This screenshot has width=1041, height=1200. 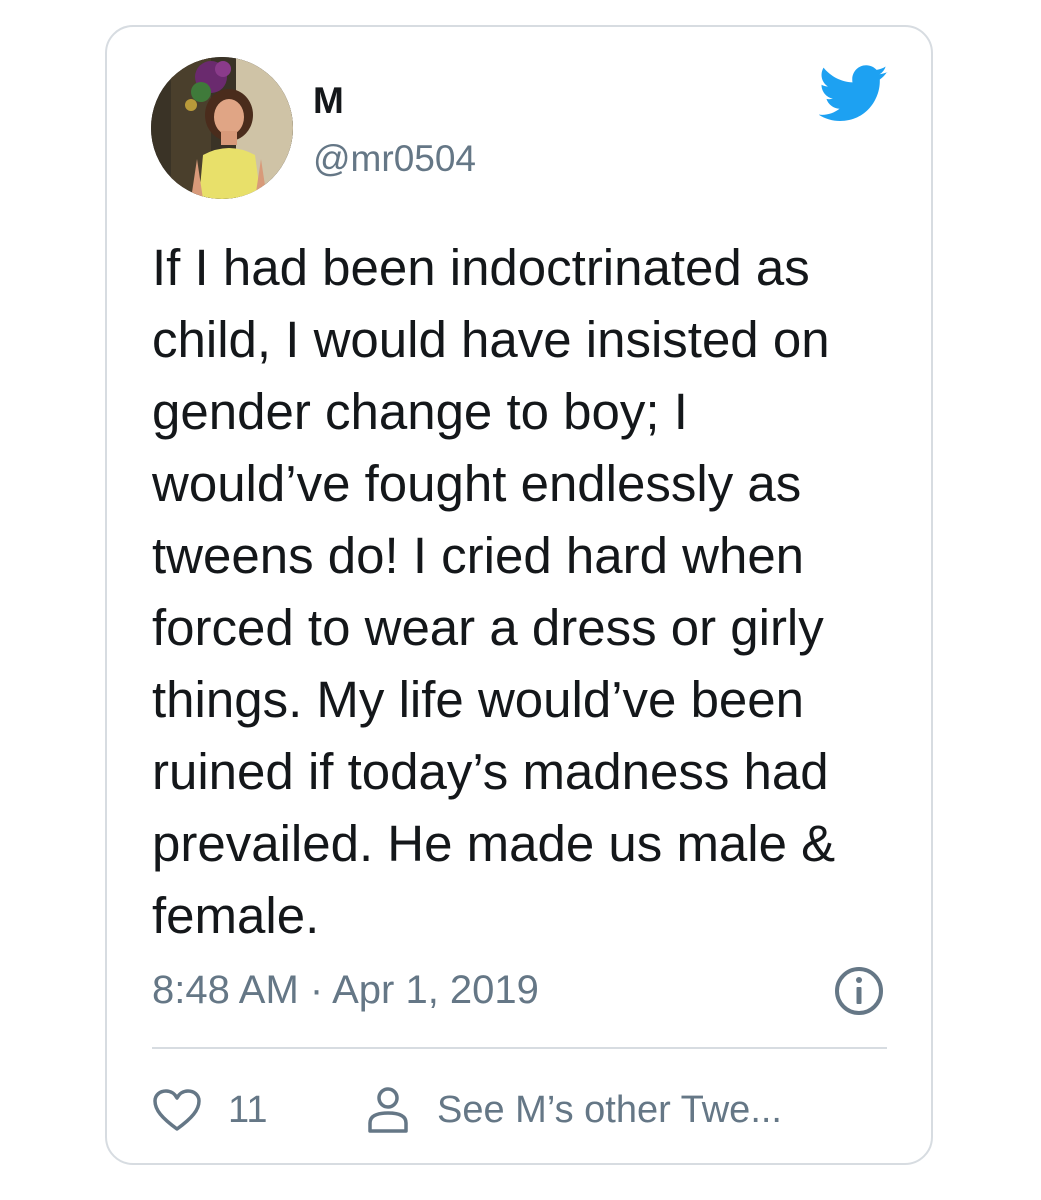 What do you see at coordinates (248, 1109) in the screenshot?
I see `like-count: 11` at bounding box center [248, 1109].